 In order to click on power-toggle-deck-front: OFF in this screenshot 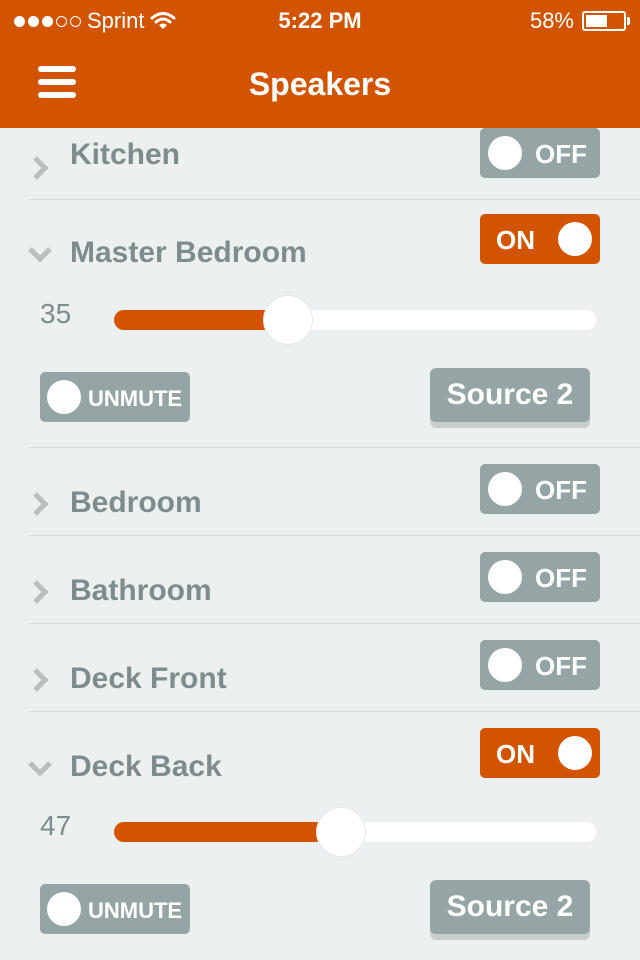, I will do `click(540, 665)`.